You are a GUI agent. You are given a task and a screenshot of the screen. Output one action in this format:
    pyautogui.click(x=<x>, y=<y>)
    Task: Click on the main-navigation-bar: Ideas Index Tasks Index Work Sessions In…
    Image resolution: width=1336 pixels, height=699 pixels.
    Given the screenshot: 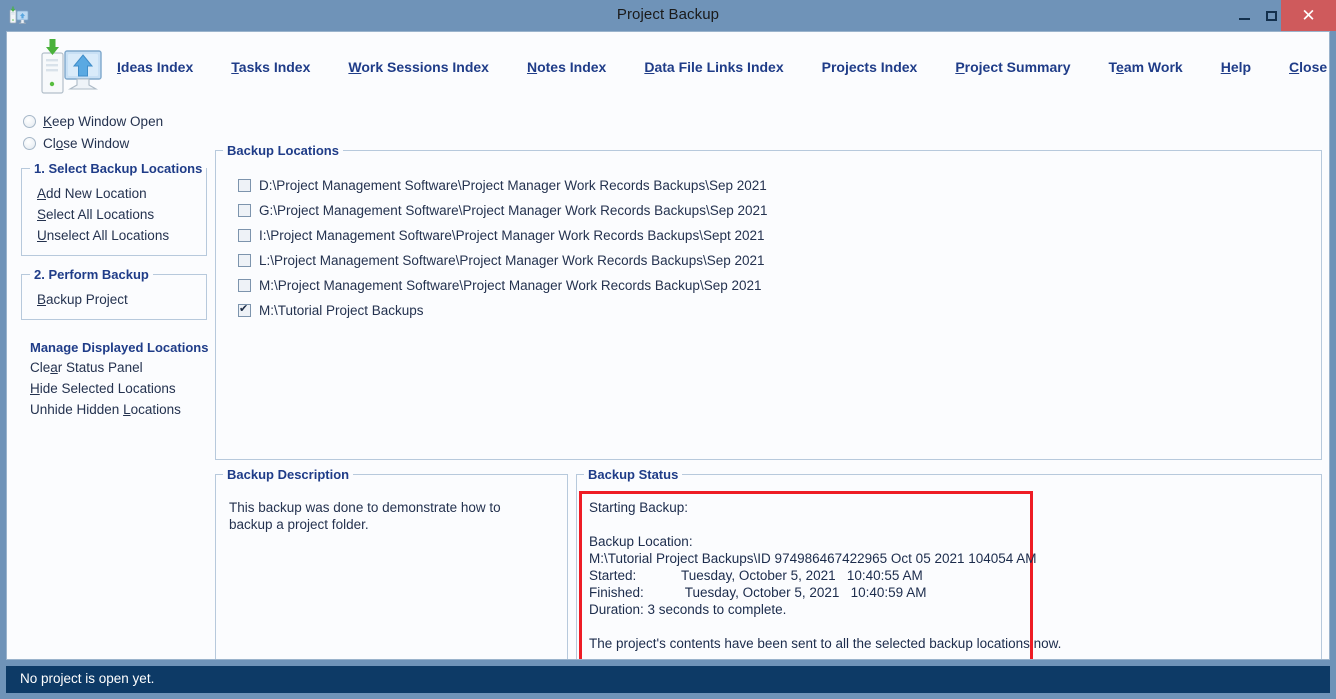 What is the action you would take?
    pyautogui.click(x=668, y=67)
    